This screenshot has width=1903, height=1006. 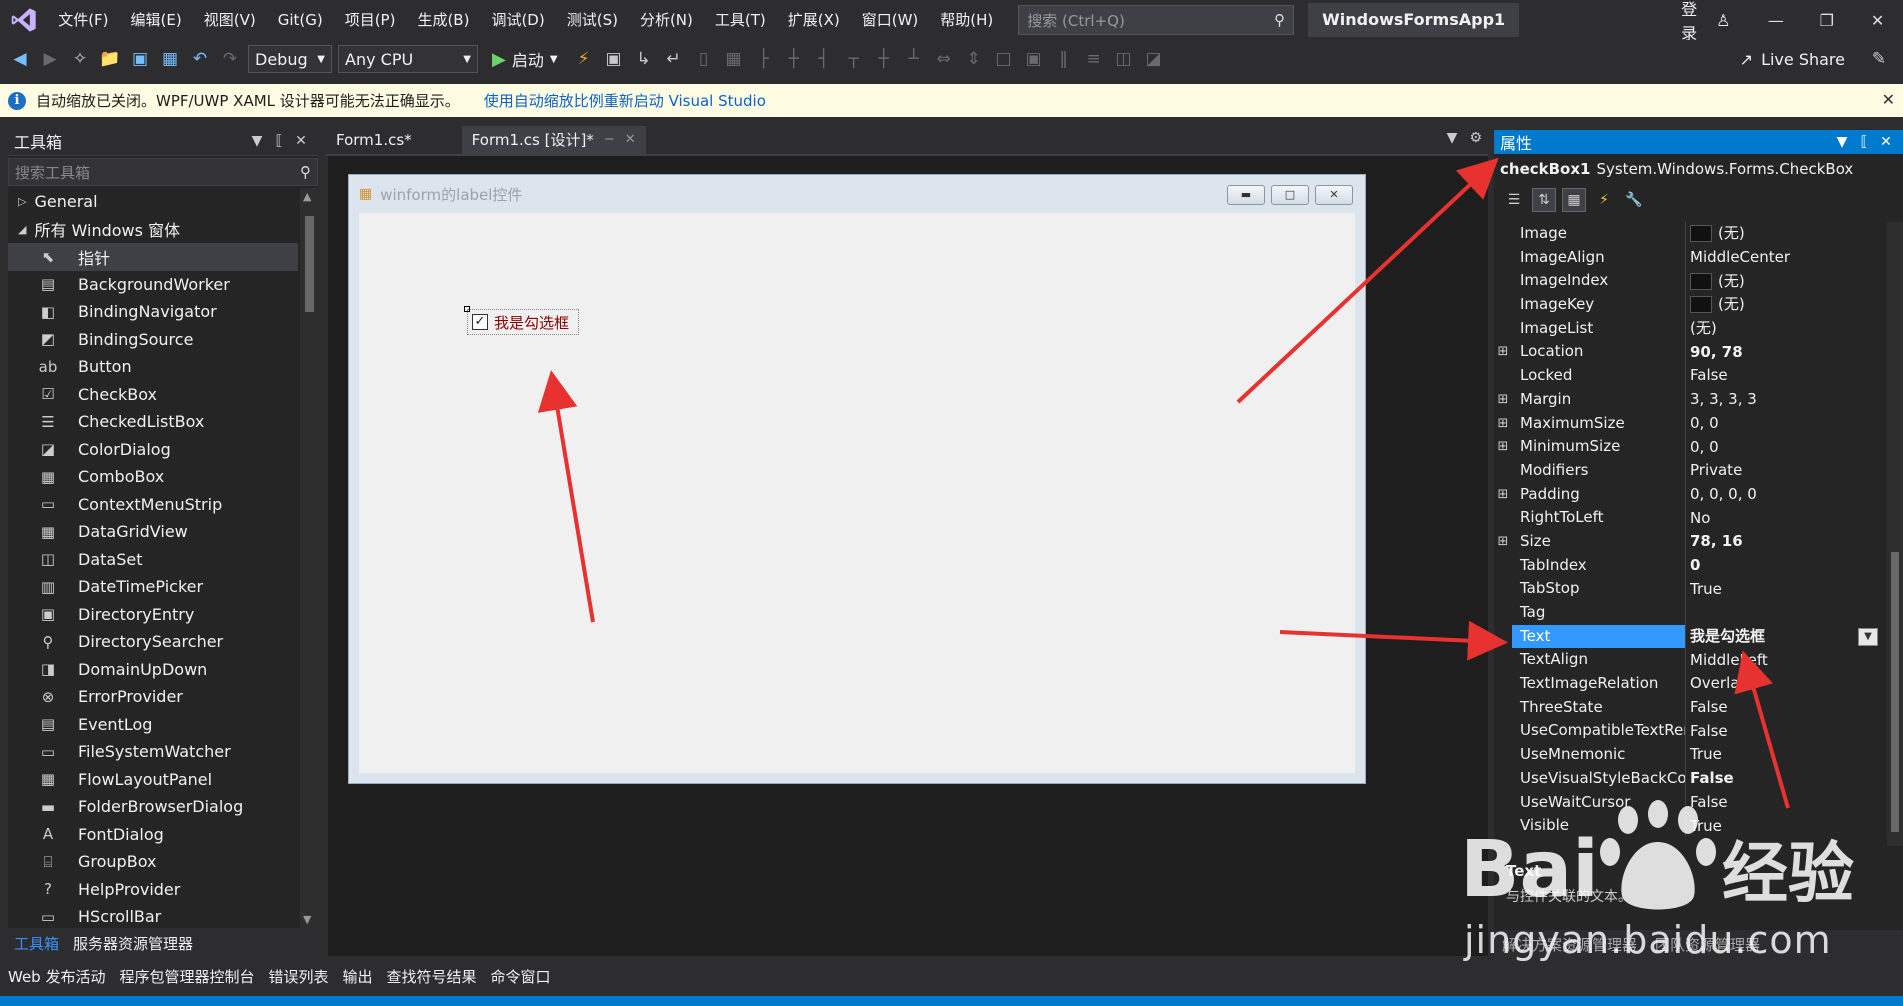 What do you see at coordinates (230, 20) in the screenshot?
I see `menu-item-2: 视图(V)` at bounding box center [230, 20].